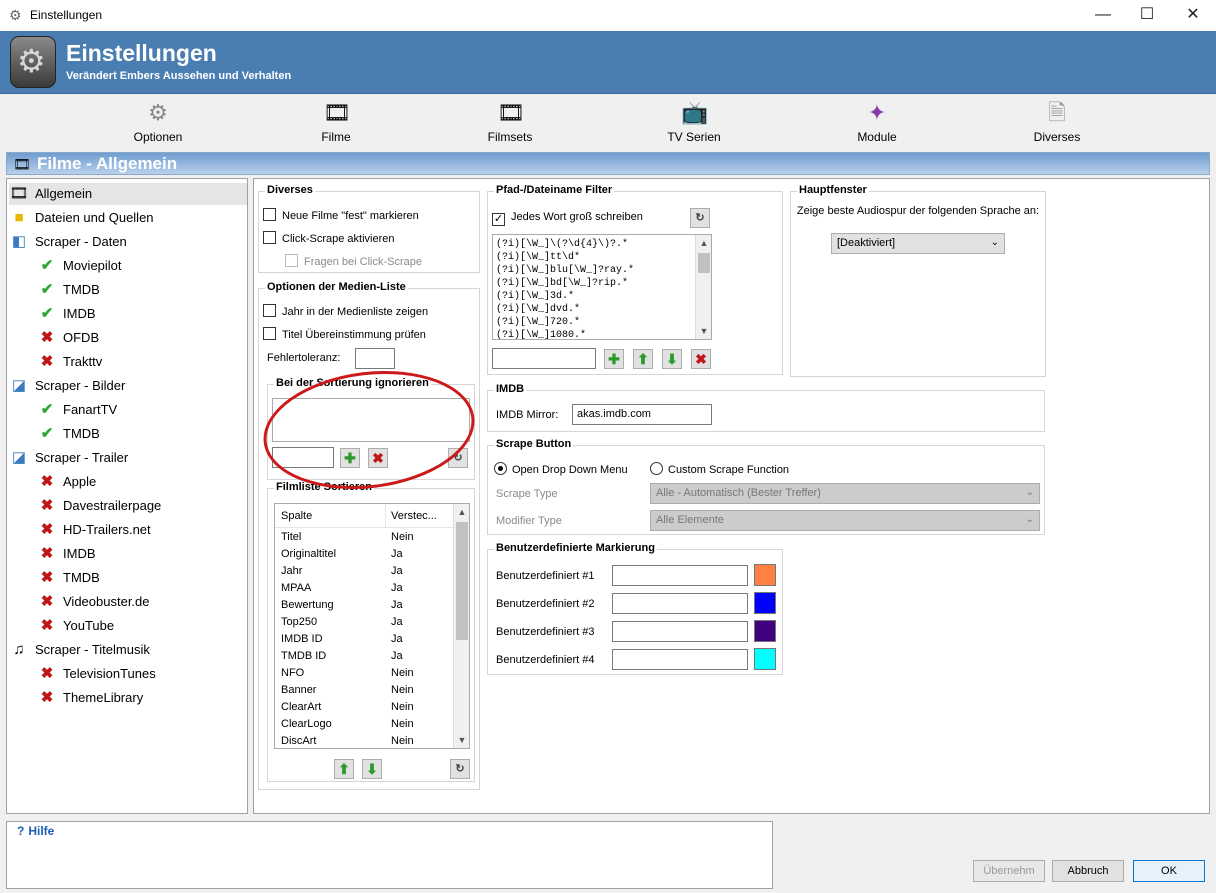 The width and height of the screenshot is (1216, 893). Describe the element at coordinates (128, 194) in the screenshot. I see `tree-item-allgemein: 🎞 Allgemein` at that location.